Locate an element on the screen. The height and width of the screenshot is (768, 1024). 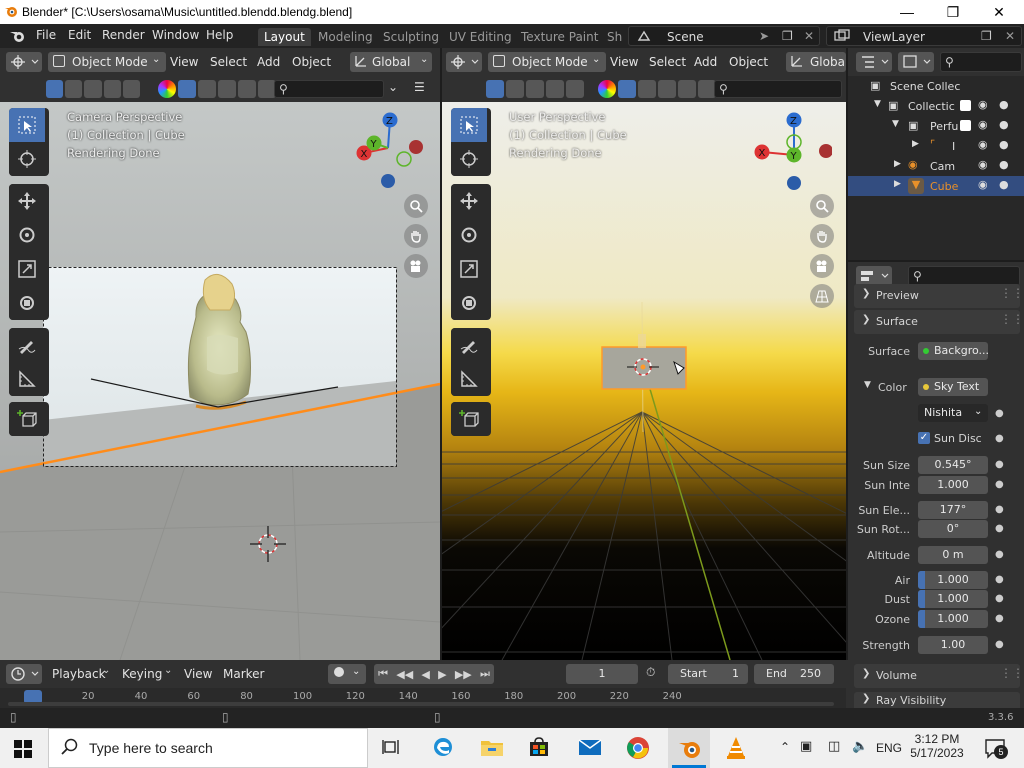
view-layer-selector: ViewLayer ❐ ✕ is located at coordinates (924, 36).